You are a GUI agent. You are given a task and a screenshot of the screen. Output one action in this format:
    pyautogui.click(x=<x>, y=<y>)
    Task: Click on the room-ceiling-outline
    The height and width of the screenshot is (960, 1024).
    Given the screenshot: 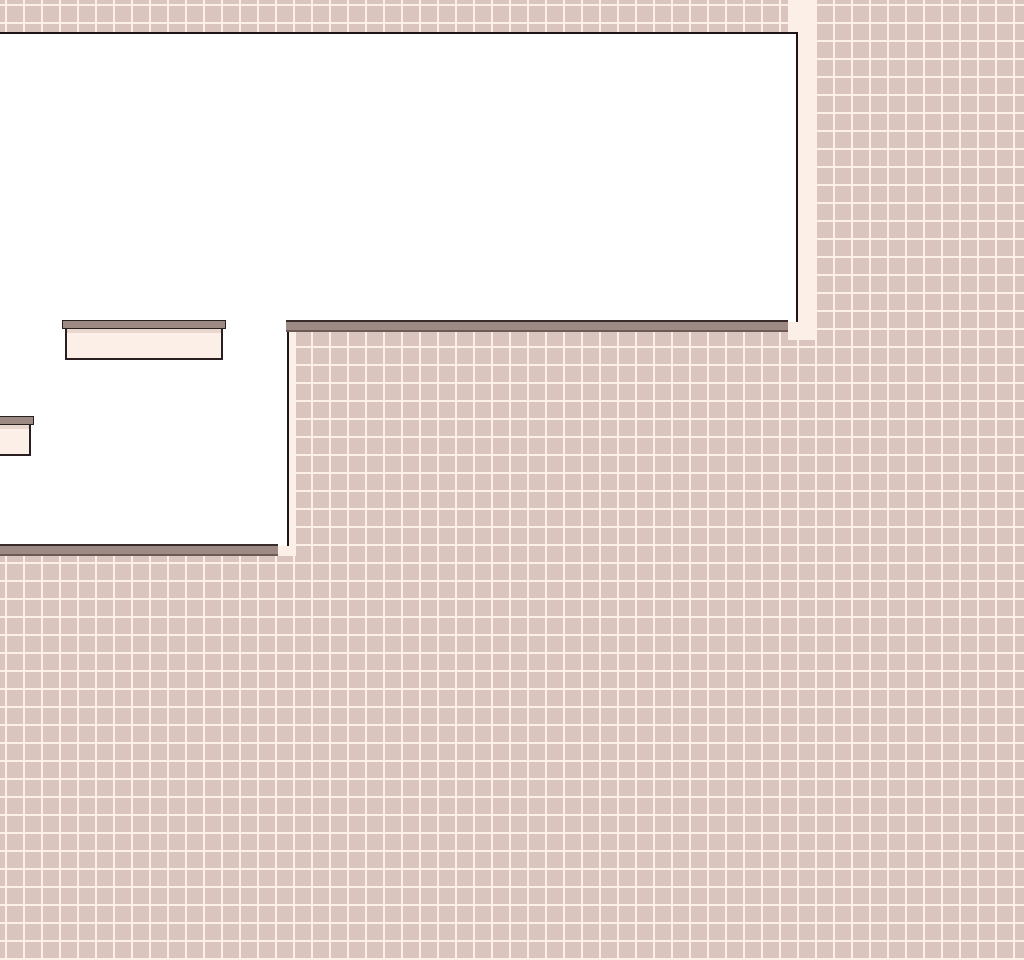 What is the action you would take?
    pyautogui.click(x=399, y=33)
    